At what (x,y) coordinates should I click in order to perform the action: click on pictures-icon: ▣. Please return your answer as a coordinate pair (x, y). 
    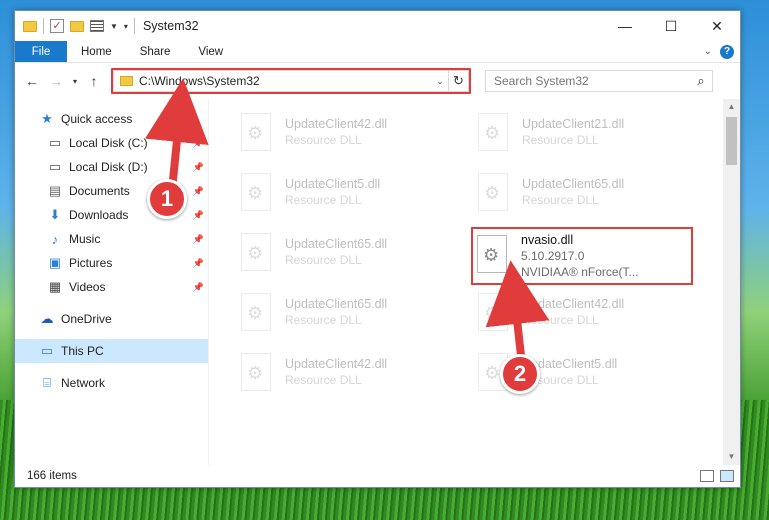
    Looking at the image, I should click on (55, 262).